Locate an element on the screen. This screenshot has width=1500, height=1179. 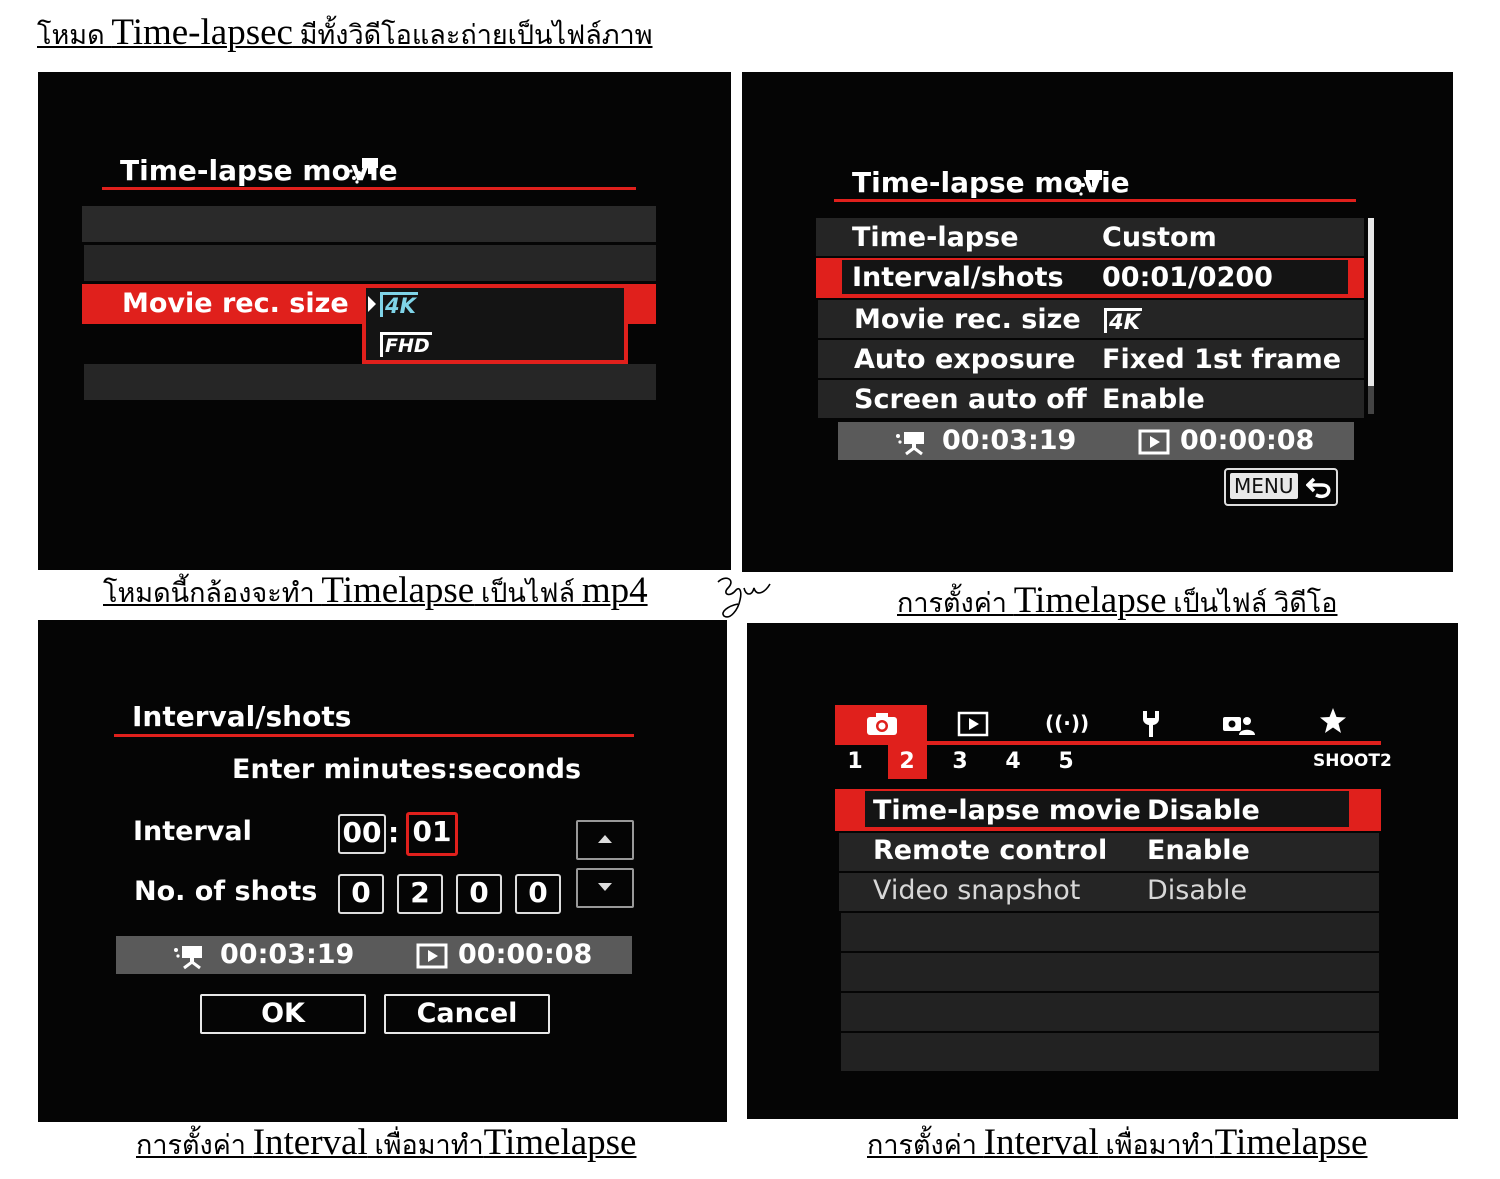
tab-number: 2 is located at coordinates (907, 761).